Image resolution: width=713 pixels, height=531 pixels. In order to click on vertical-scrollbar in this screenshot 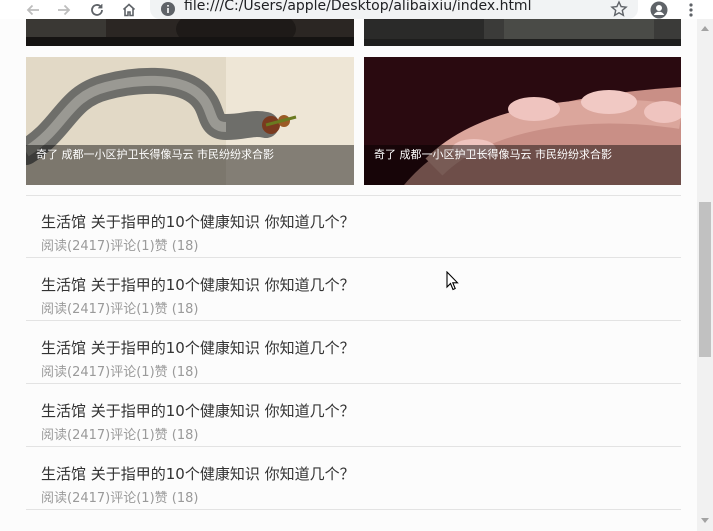, I will do `click(705, 275)`.